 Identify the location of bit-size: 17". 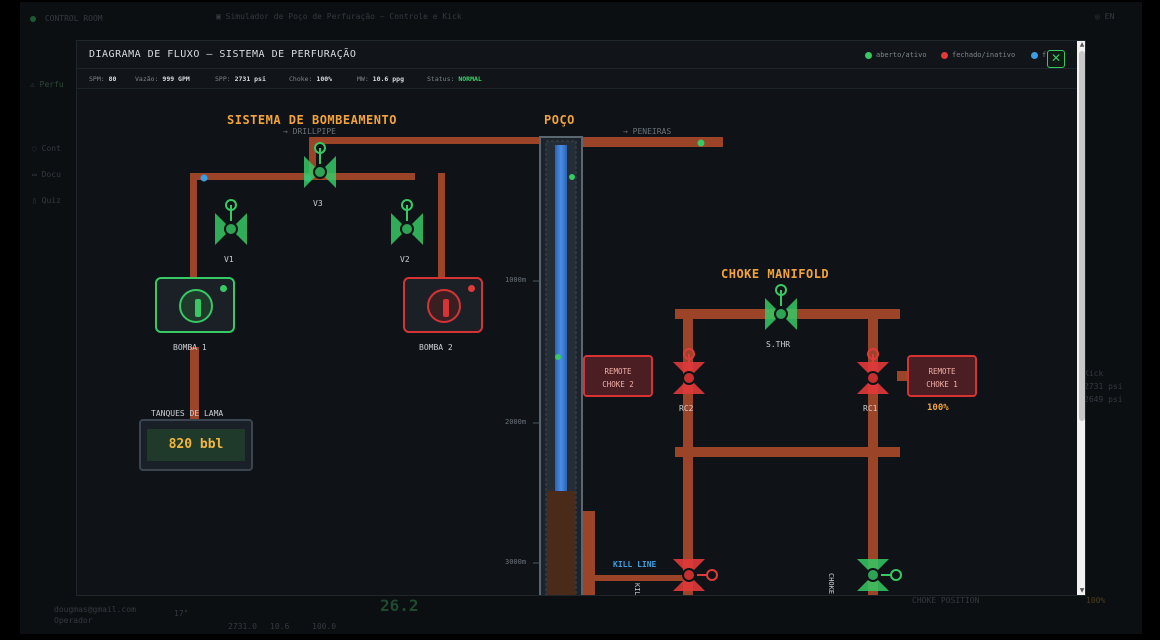
(181, 613).